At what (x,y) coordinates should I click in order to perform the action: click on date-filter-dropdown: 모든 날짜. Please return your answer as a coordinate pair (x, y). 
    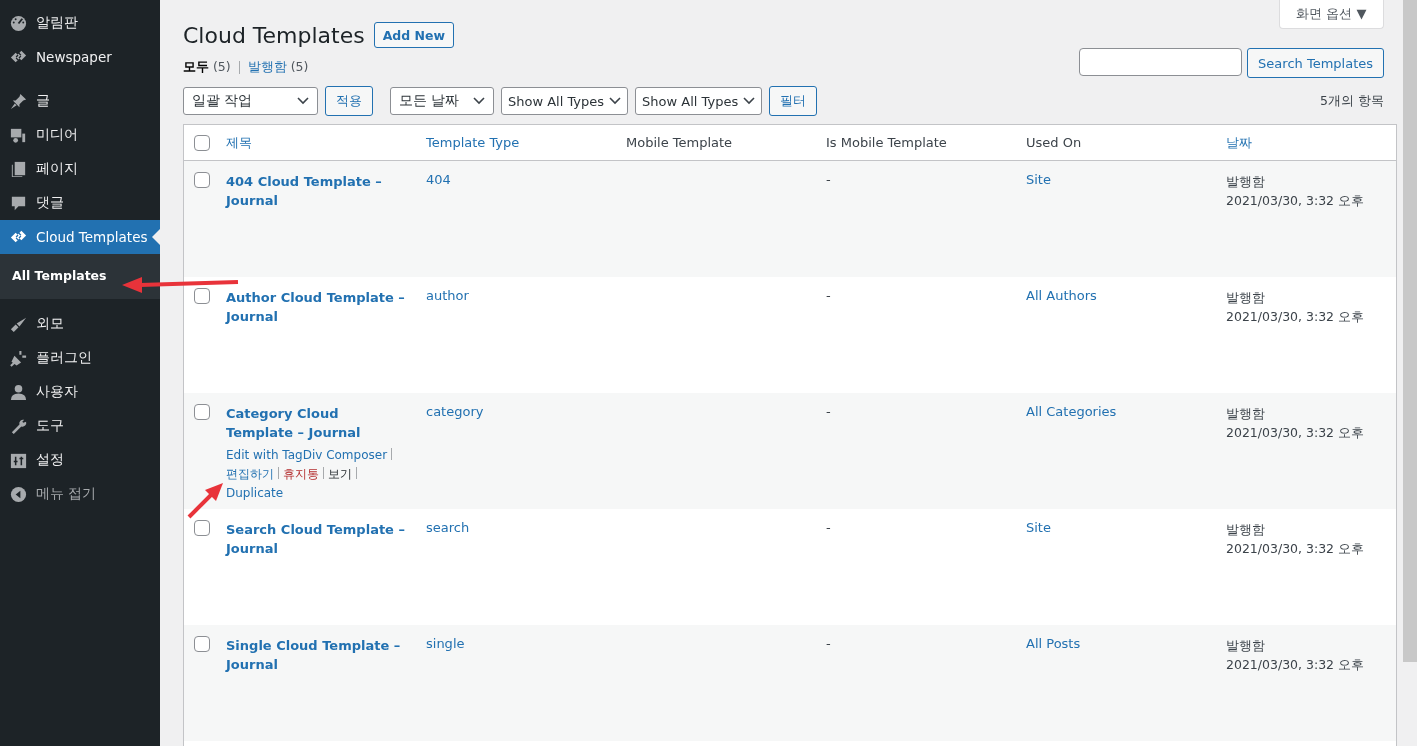
    Looking at the image, I should click on (442, 101).